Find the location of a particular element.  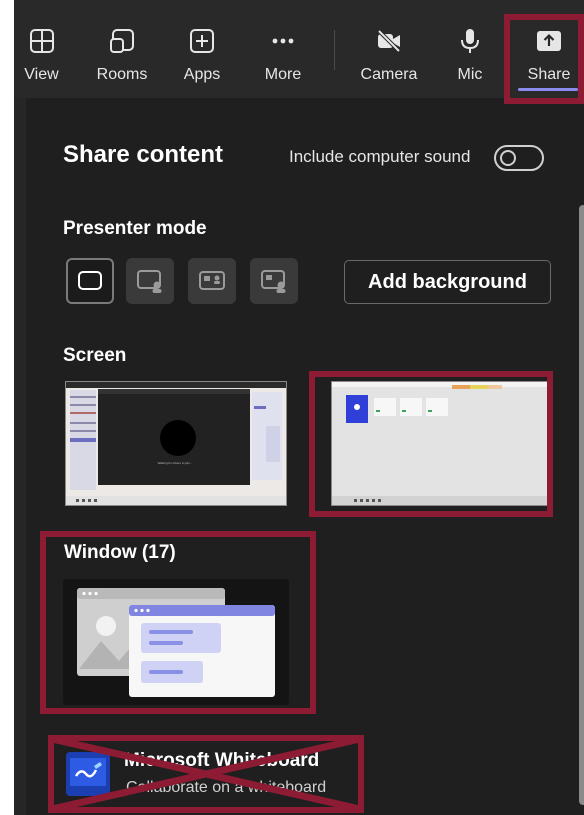

share-label: Share is located at coordinates (549, 74).